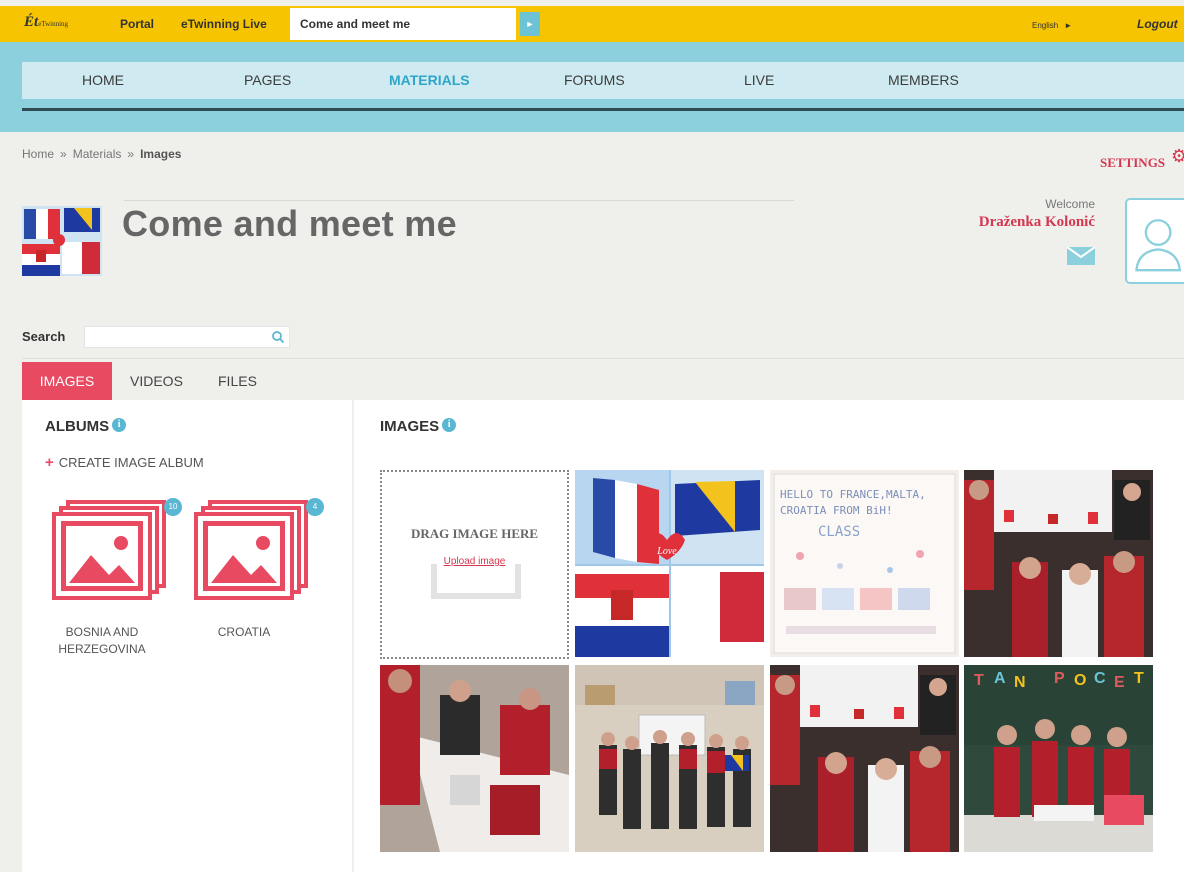  Describe the element at coordinates (853, 494) in the screenshot. I see `poster-text-1: HELLO TO FRANCE,MALTA,` at that location.